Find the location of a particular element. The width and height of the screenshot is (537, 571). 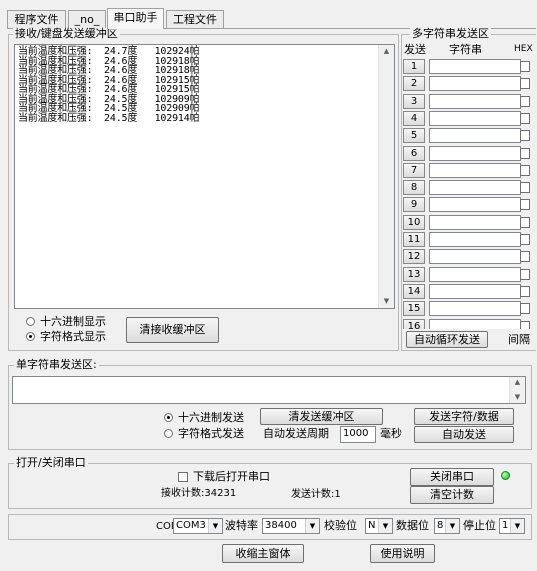

parity-label: 校验位 is located at coordinates (340, 525).